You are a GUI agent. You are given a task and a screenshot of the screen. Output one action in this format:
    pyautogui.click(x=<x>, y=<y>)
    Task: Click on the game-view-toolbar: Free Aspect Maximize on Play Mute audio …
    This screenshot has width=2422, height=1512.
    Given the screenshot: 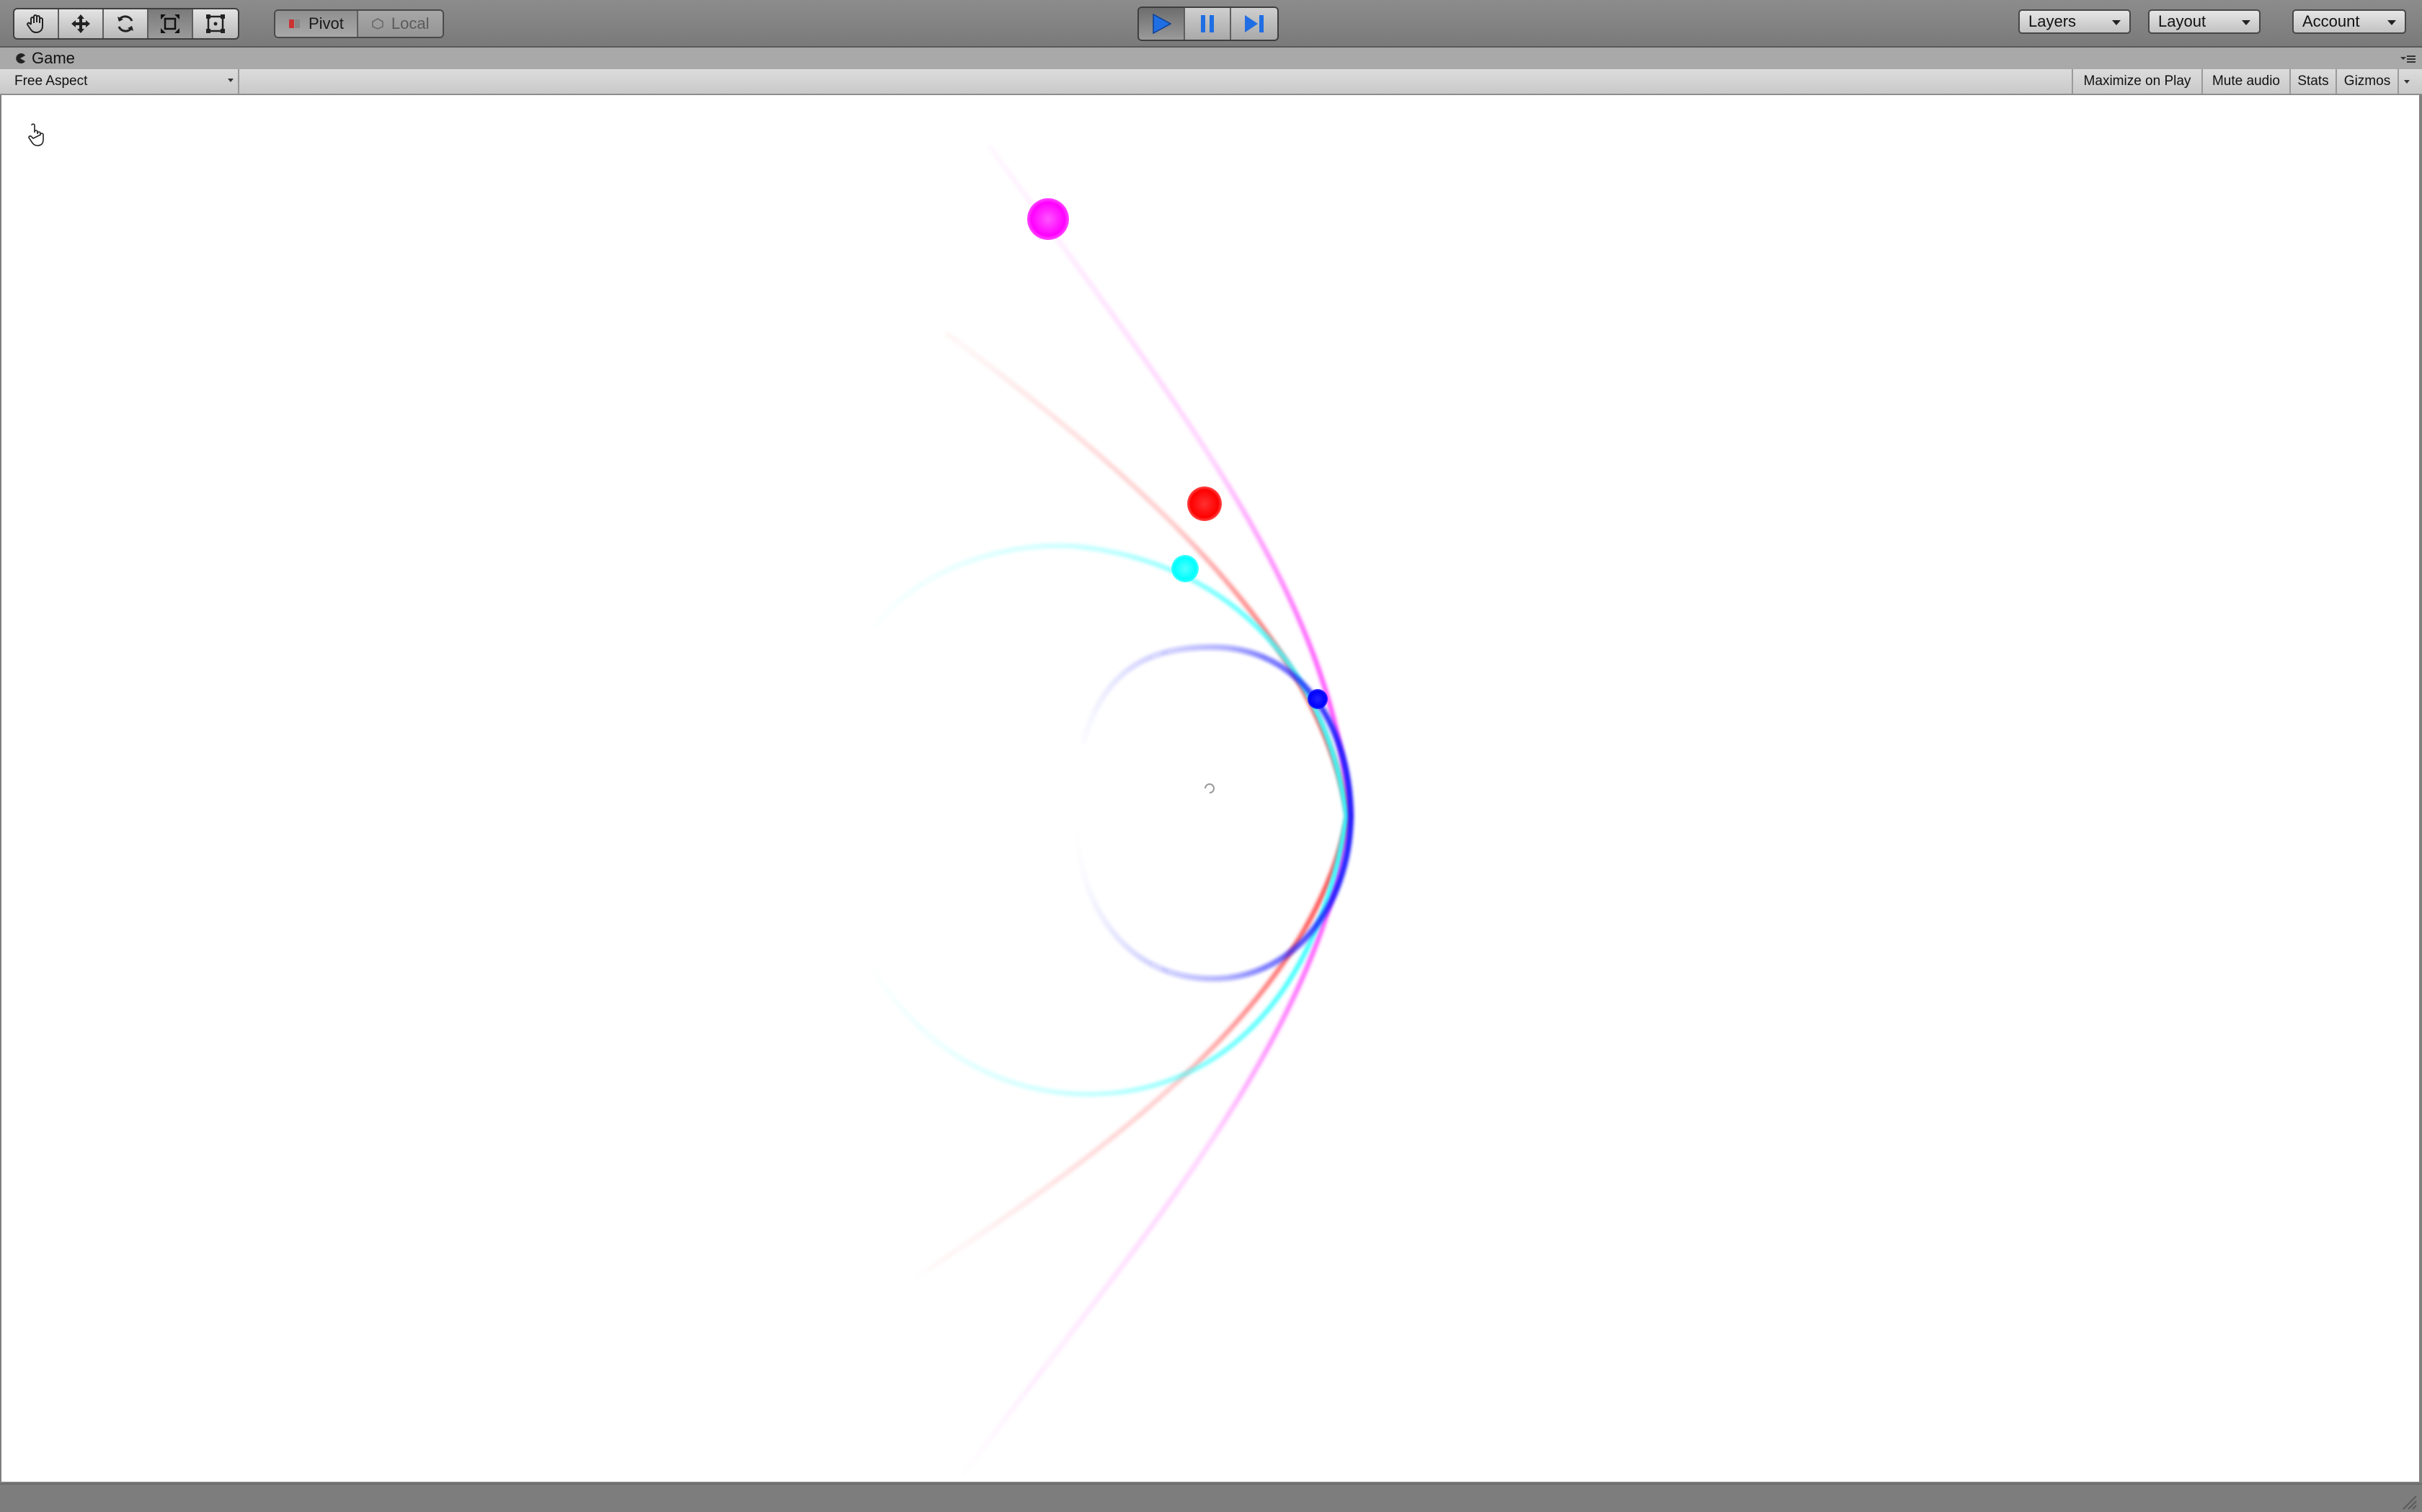 What is the action you would take?
    pyautogui.click(x=1211, y=82)
    